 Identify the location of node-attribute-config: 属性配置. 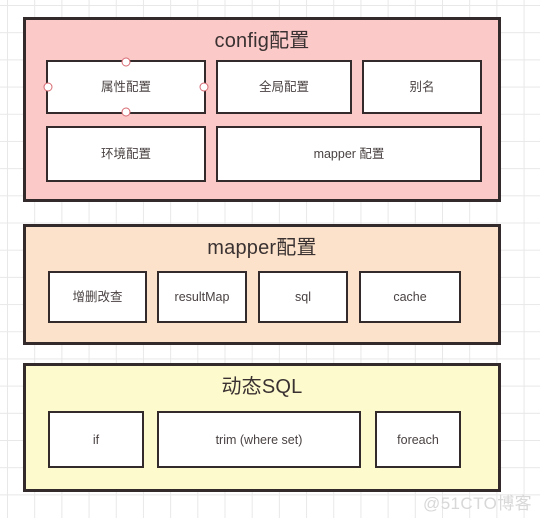
(126, 87).